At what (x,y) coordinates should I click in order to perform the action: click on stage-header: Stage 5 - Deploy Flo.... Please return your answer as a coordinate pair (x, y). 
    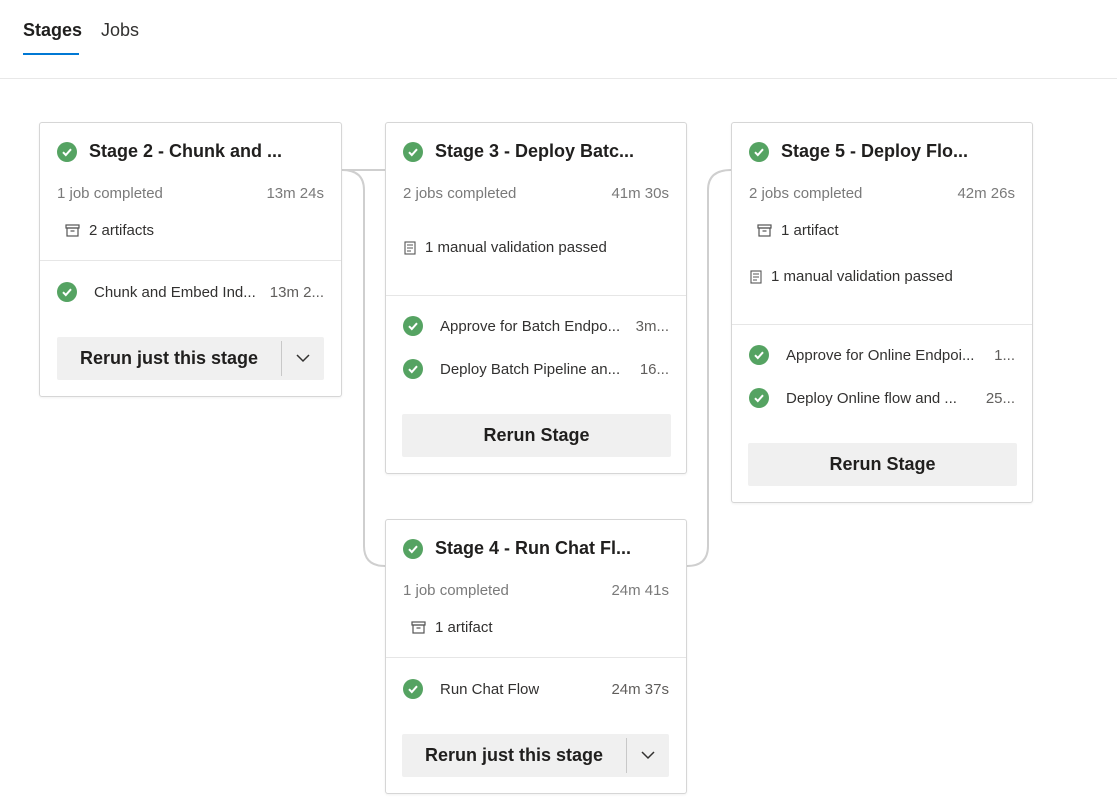
    Looking at the image, I should click on (858, 151).